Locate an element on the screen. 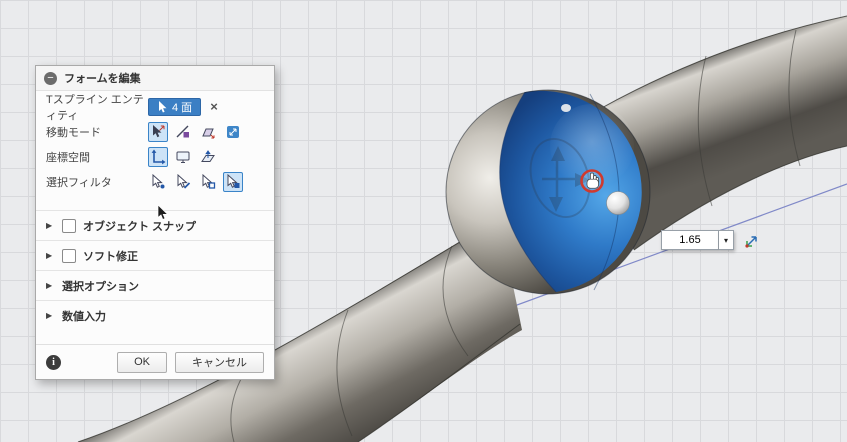 The image size is (847, 442). selection-options-label: 選択オプション is located at coordinates (100, 286).